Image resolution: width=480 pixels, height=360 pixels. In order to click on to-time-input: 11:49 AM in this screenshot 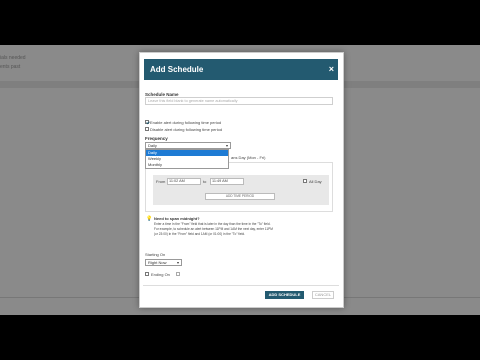, I will do `click(227, 181)`.